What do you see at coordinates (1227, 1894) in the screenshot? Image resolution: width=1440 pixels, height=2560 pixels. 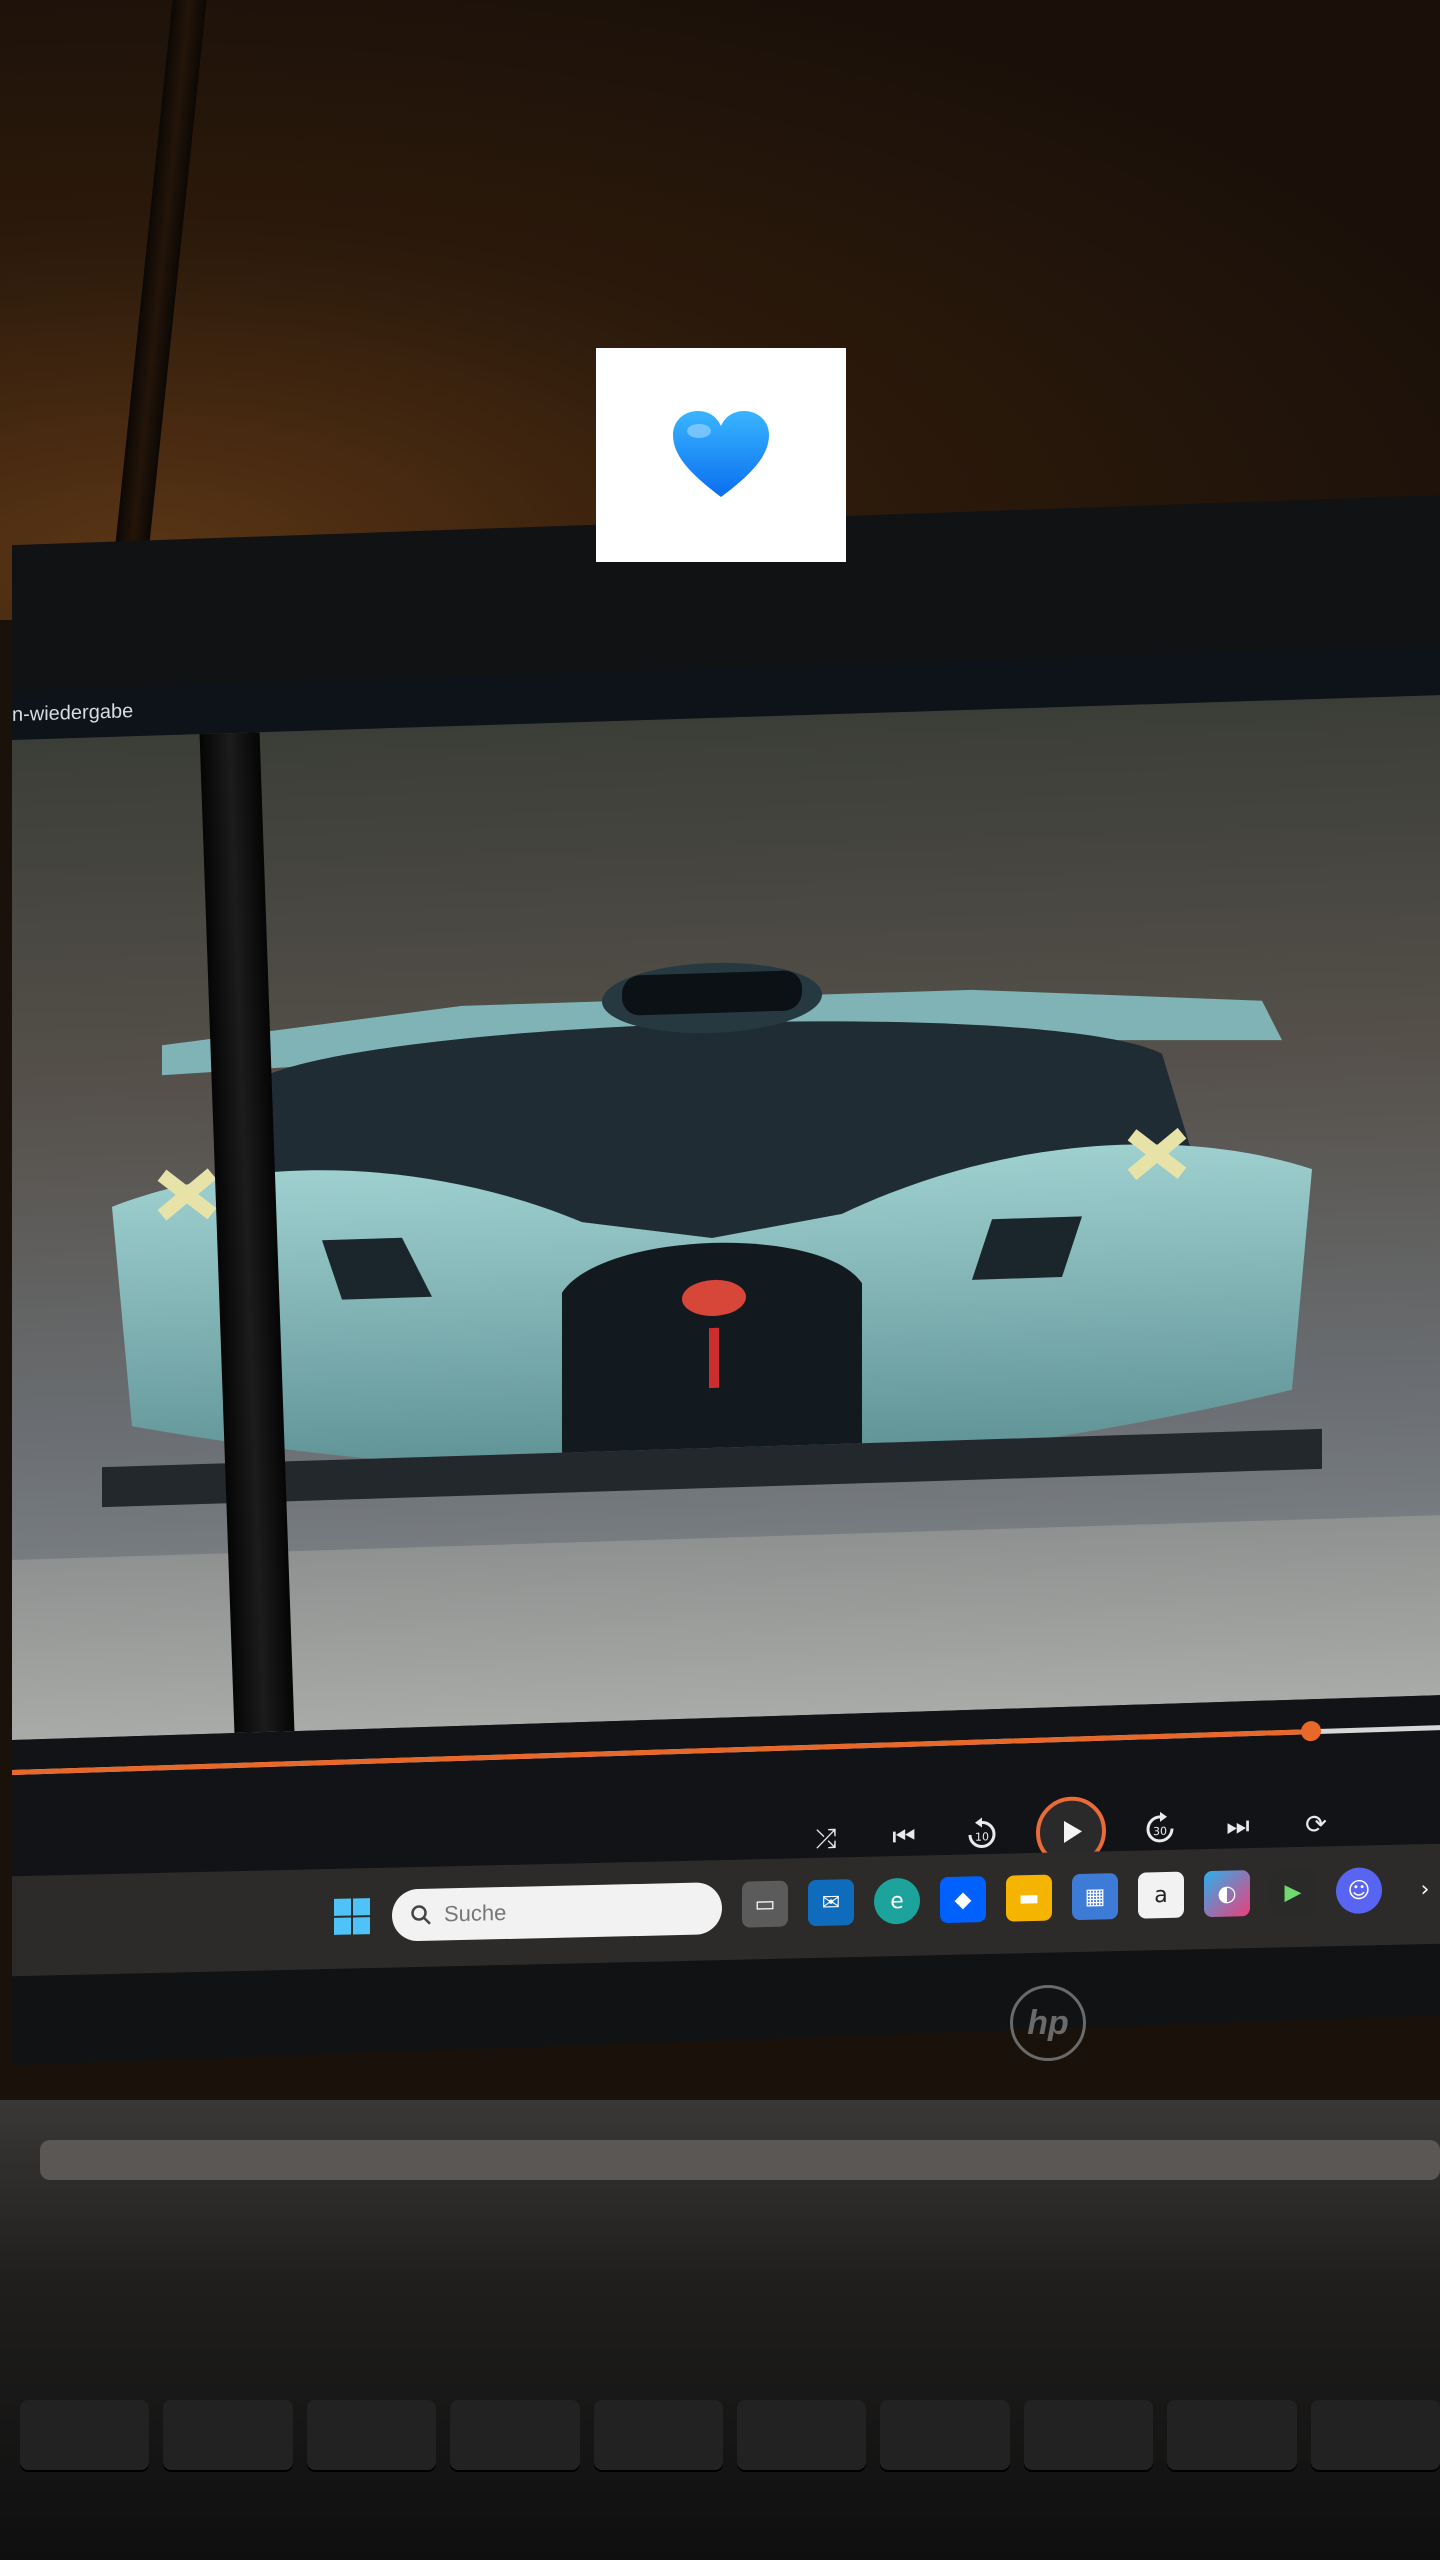 I see `m365-icon: ◐` at bounding box center [1227, 1894].